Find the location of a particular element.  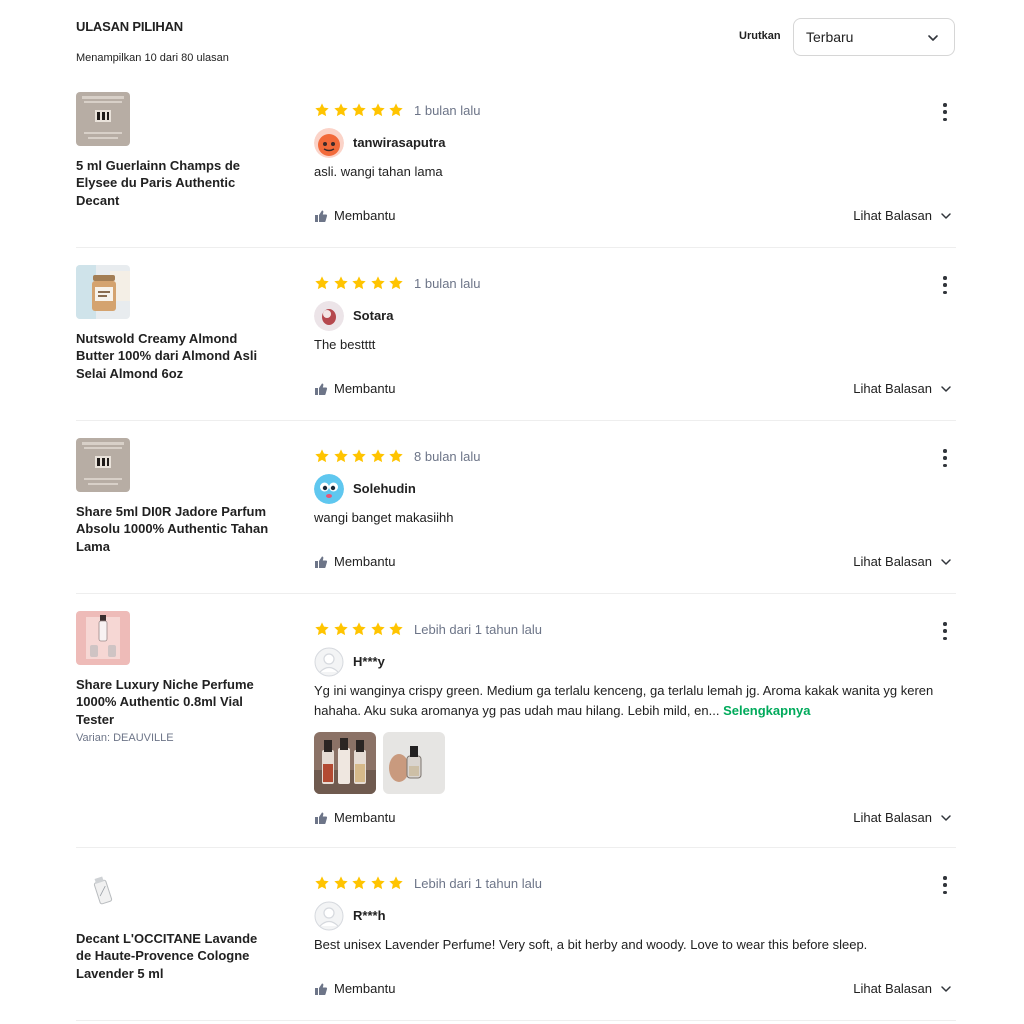

review-text: wangi banget makasiihh is located at coordinates (384, 517).